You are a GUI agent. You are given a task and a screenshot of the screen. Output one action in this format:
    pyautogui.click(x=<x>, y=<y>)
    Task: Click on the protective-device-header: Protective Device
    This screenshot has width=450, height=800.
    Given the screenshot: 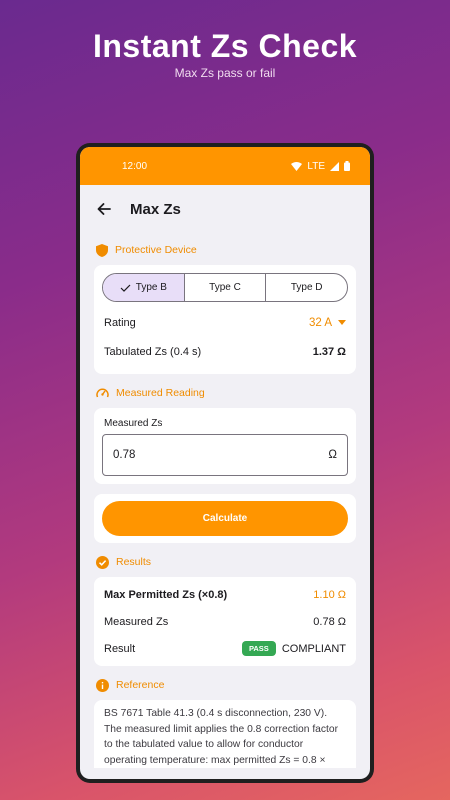 What is the action you would take?
    pyautogui.click(x=225, y=250)
    